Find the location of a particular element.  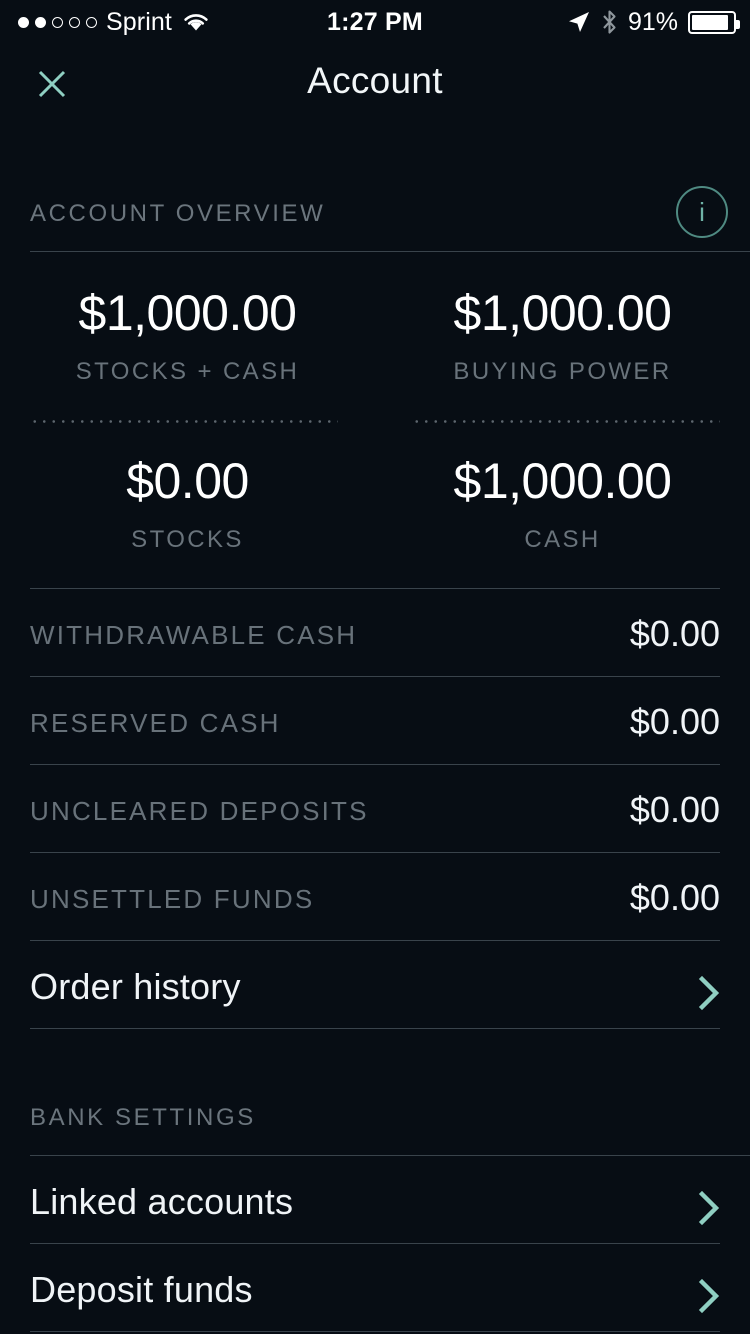

divider-above-order-history is located at coordinates (375, 940).